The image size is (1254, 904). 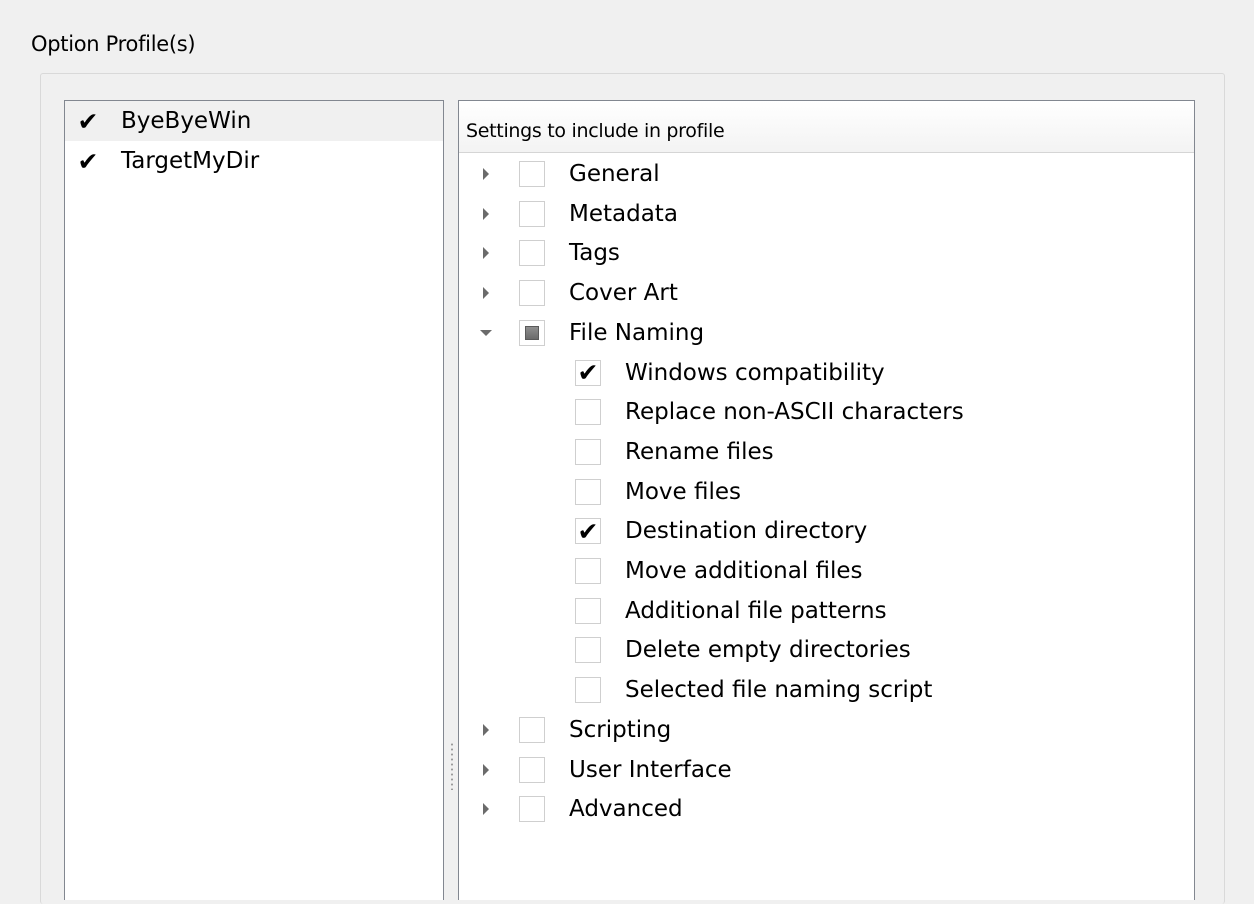 I want to click on tree-subitem-label: Move additional files, so click(x=744, y=571).